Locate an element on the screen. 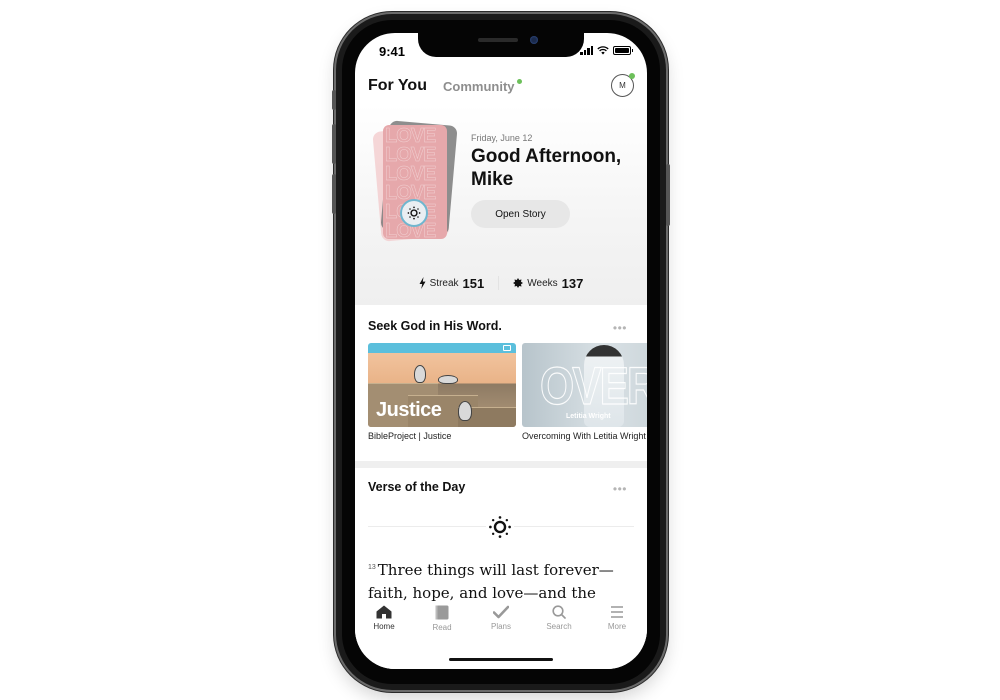 This screenshot has height=700, width=1000. avatar-initial: M is located at coordinates (622, 85).